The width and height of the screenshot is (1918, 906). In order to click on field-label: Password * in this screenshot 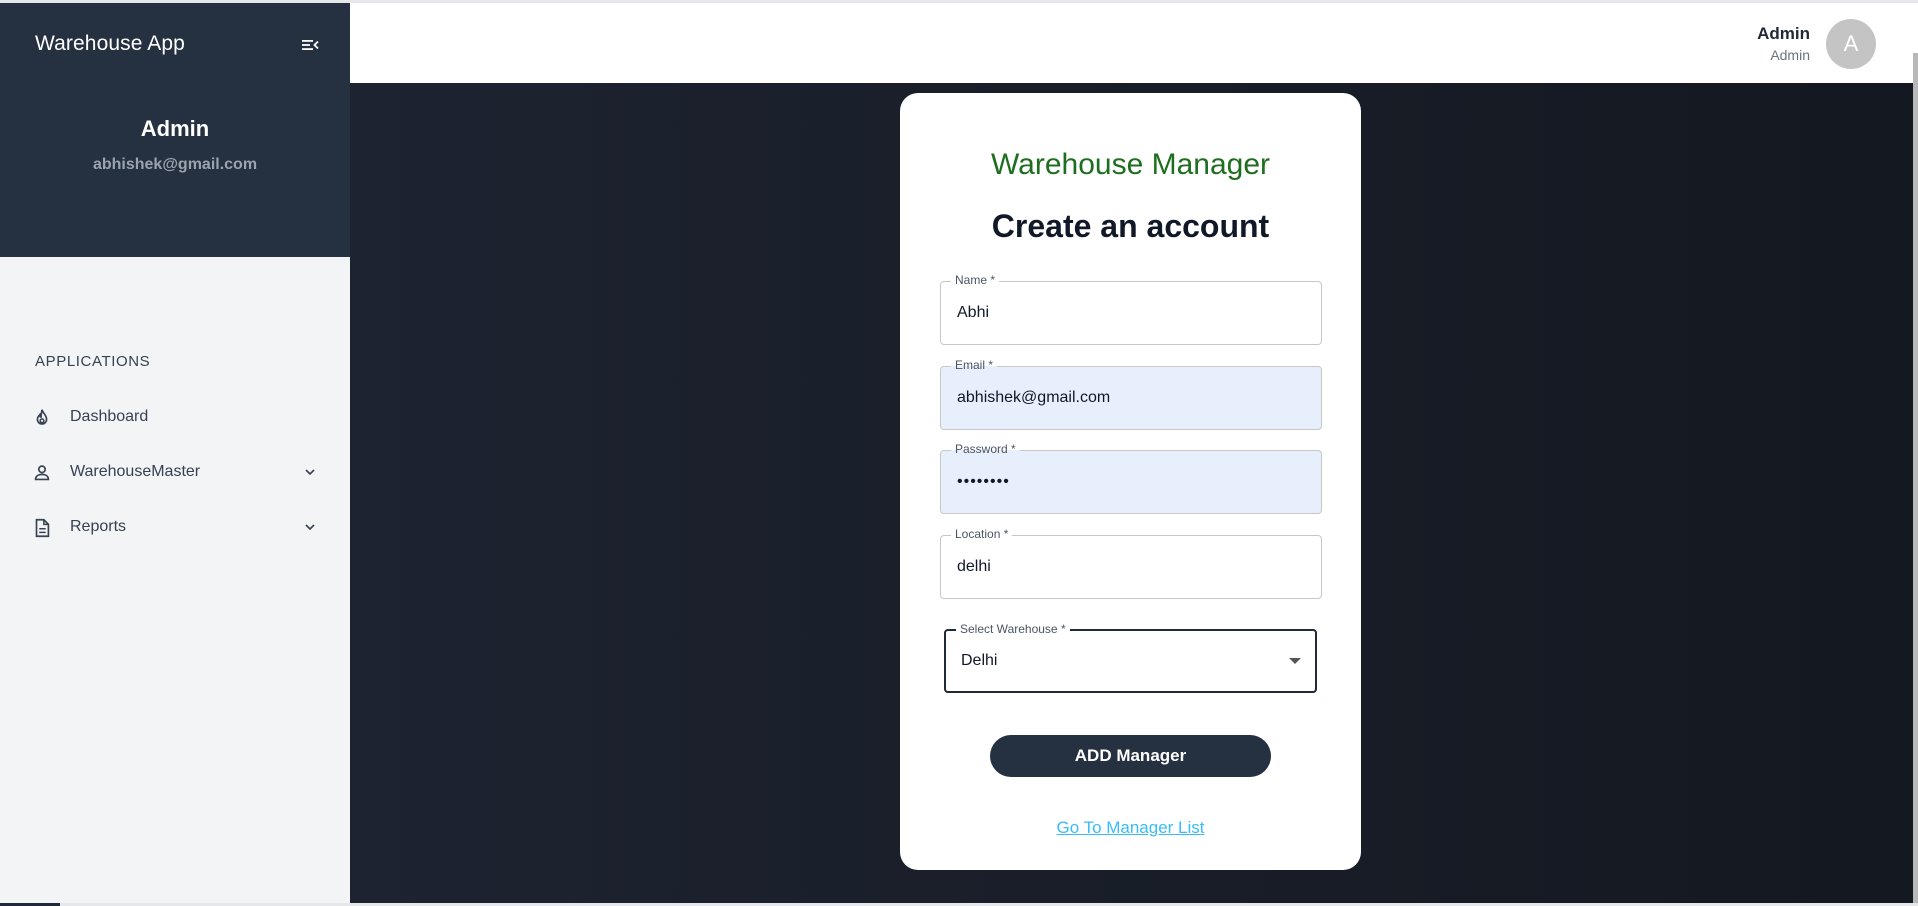, I will do `click(985, 449)`.